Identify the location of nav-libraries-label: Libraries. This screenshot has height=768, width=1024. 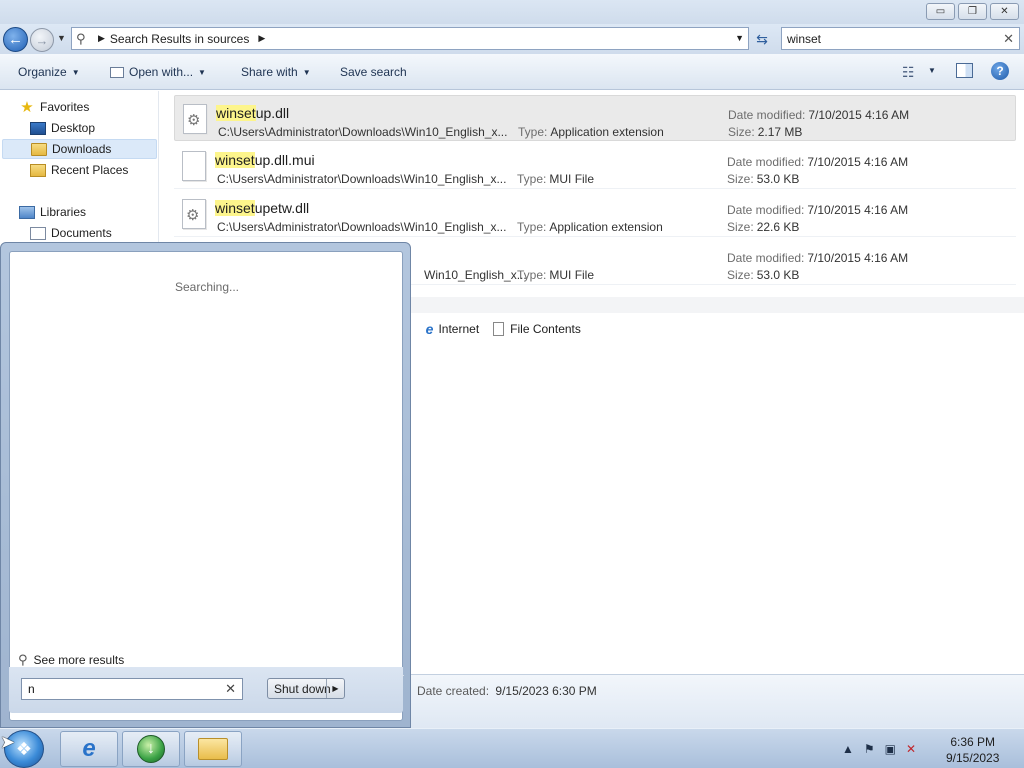
(63, 212).